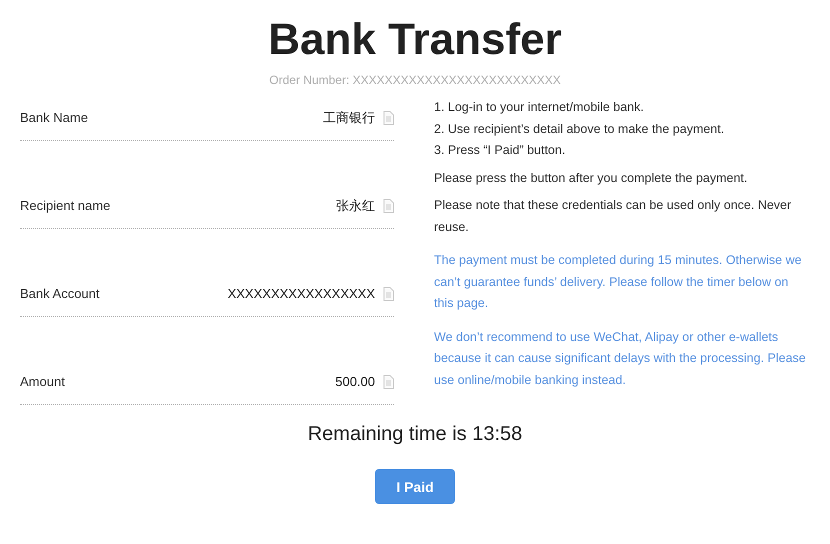 The height and width of the screenshot is (544, 830). Describe the element at coordinates (415, 434) in the screenshot. I see `remaining-time: Remaining time is 13:58` at that location.